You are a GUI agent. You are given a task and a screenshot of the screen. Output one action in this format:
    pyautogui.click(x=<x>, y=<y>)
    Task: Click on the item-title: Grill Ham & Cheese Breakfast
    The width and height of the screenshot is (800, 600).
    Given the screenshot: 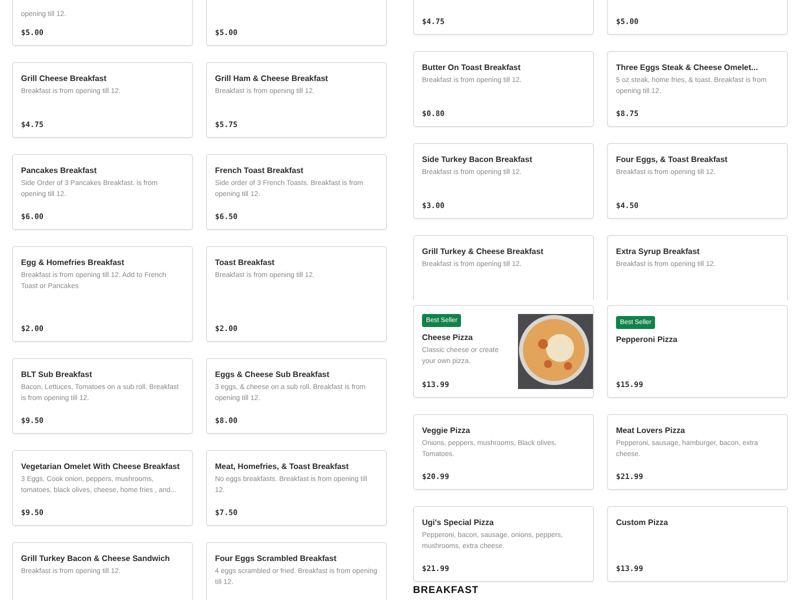 What is the action you would take?
    pyautogui.click(x=271, y=78)
    